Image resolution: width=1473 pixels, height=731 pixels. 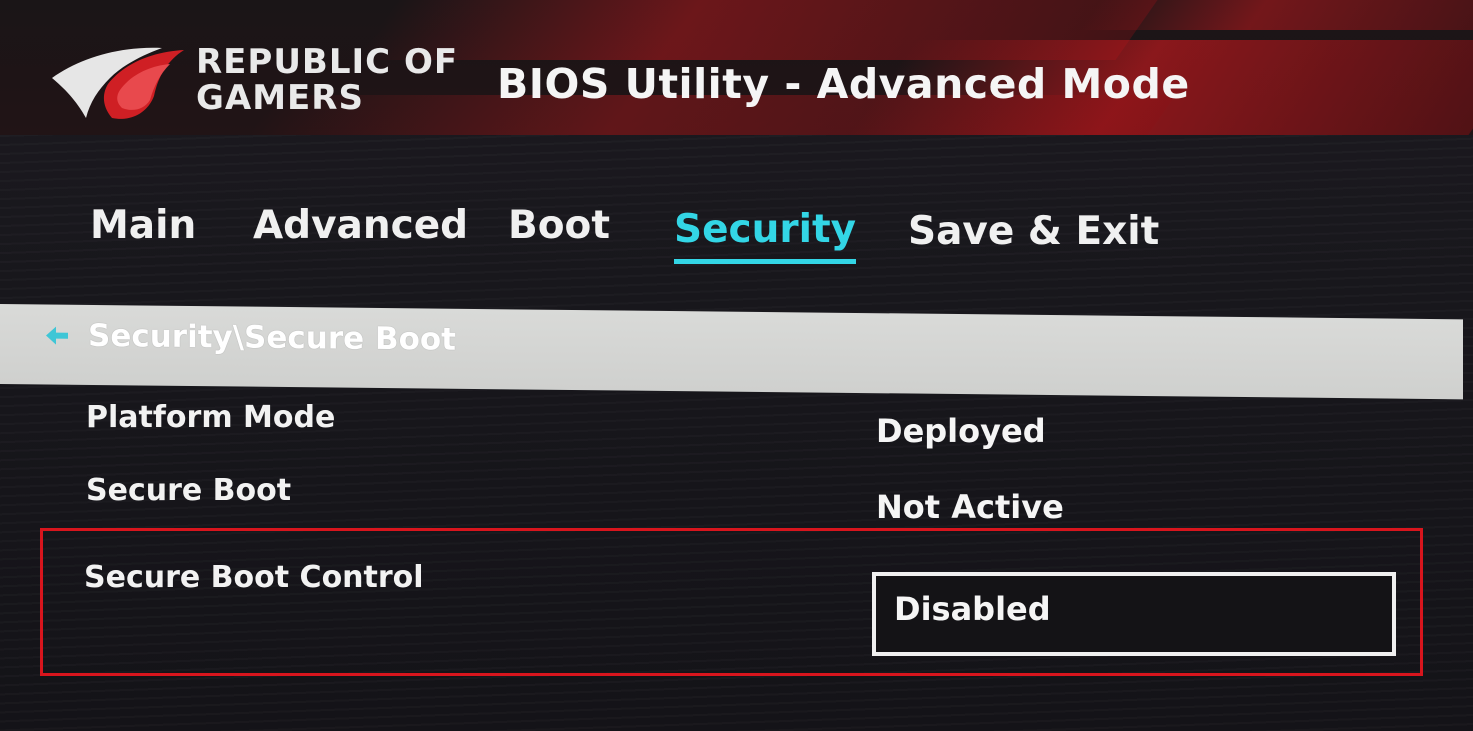 I want to click on setting-label-secure-boot-control: Secure Boot Control, so click(x=254, y=577).